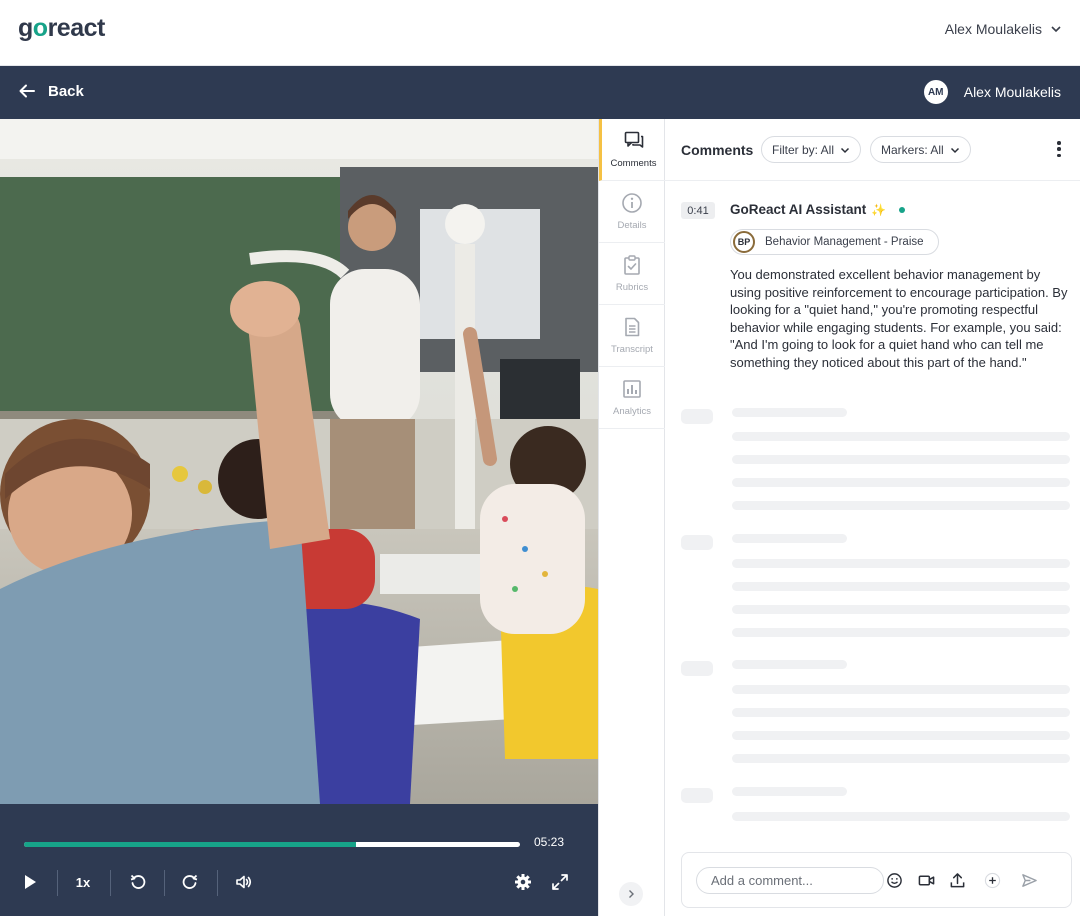 This screenshot has height=916, width=1080. I want to click on info-icon, so click(632, 203).